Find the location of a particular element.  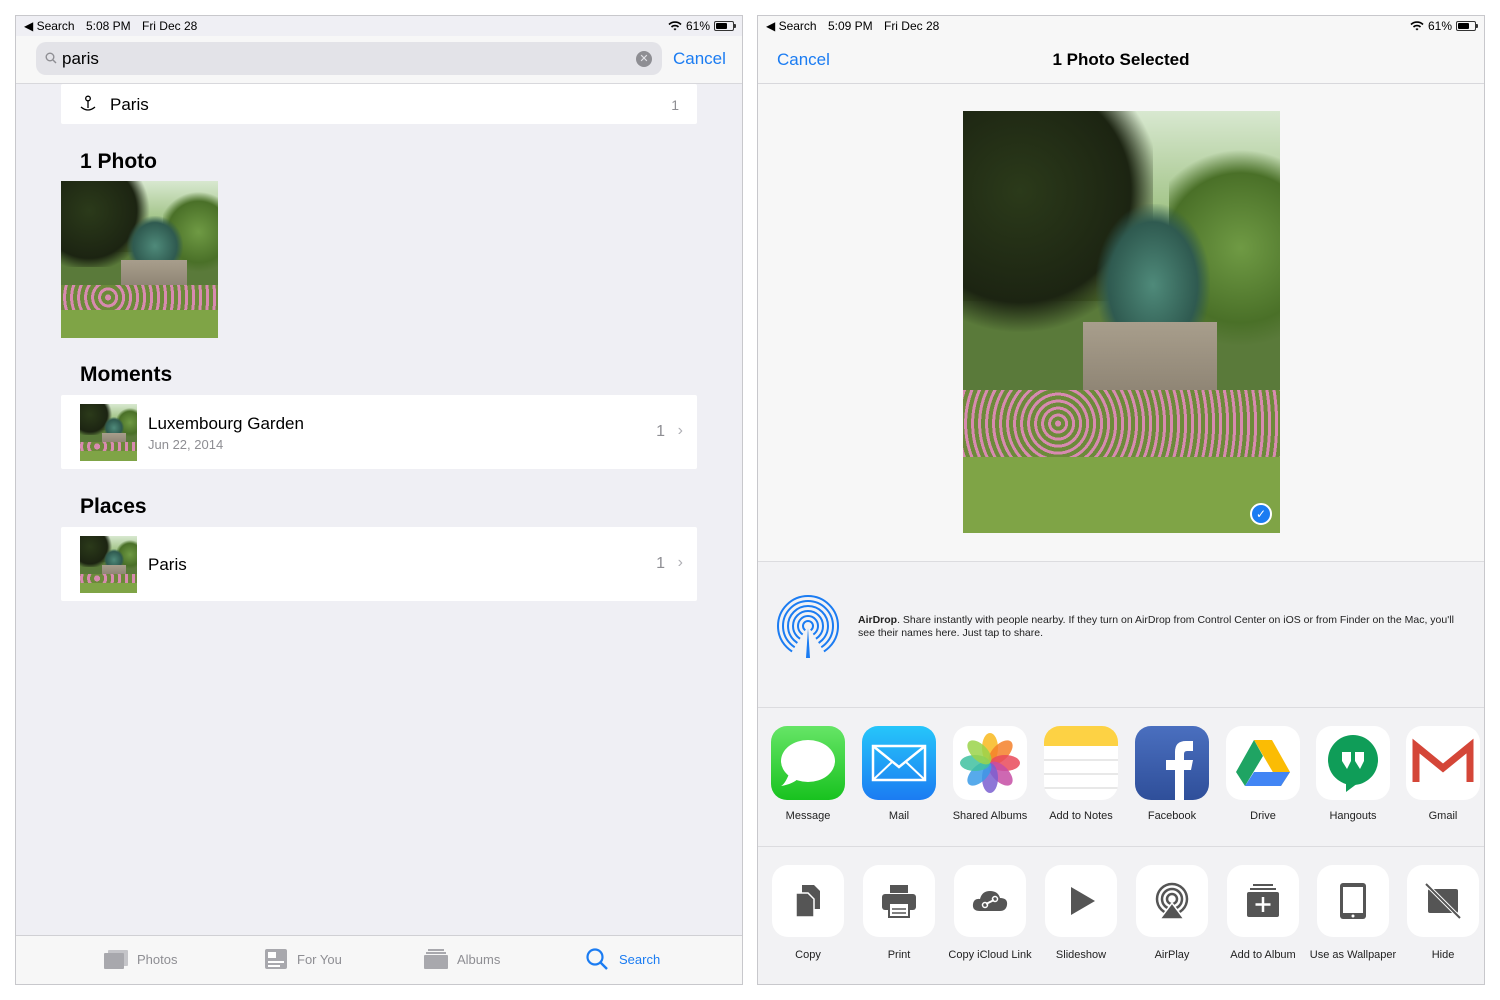

tab-albums-label: Albums is located at coordinates (479, 959).